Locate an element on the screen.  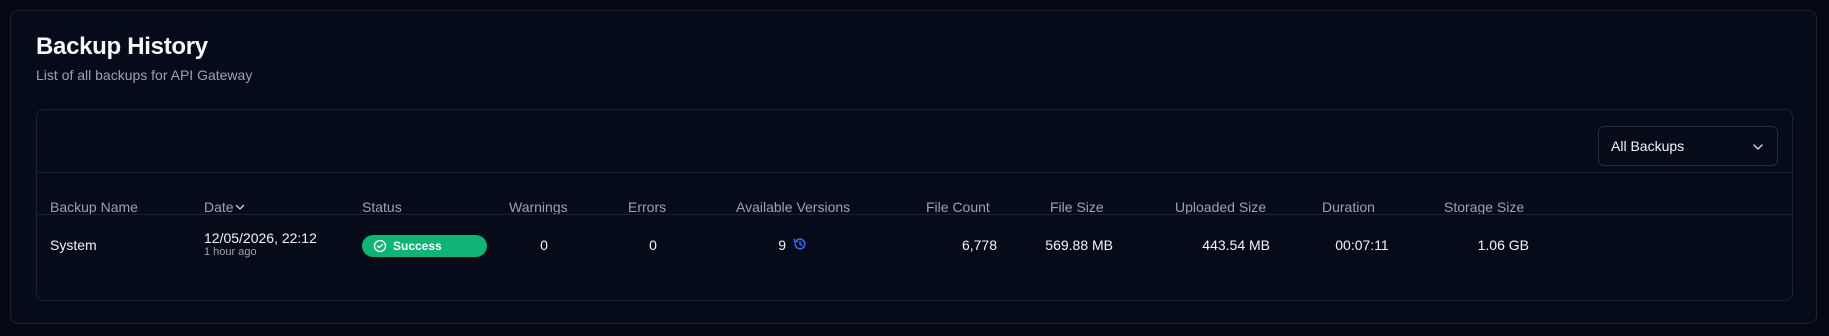
history-icon is located at coordinates (800, 244).